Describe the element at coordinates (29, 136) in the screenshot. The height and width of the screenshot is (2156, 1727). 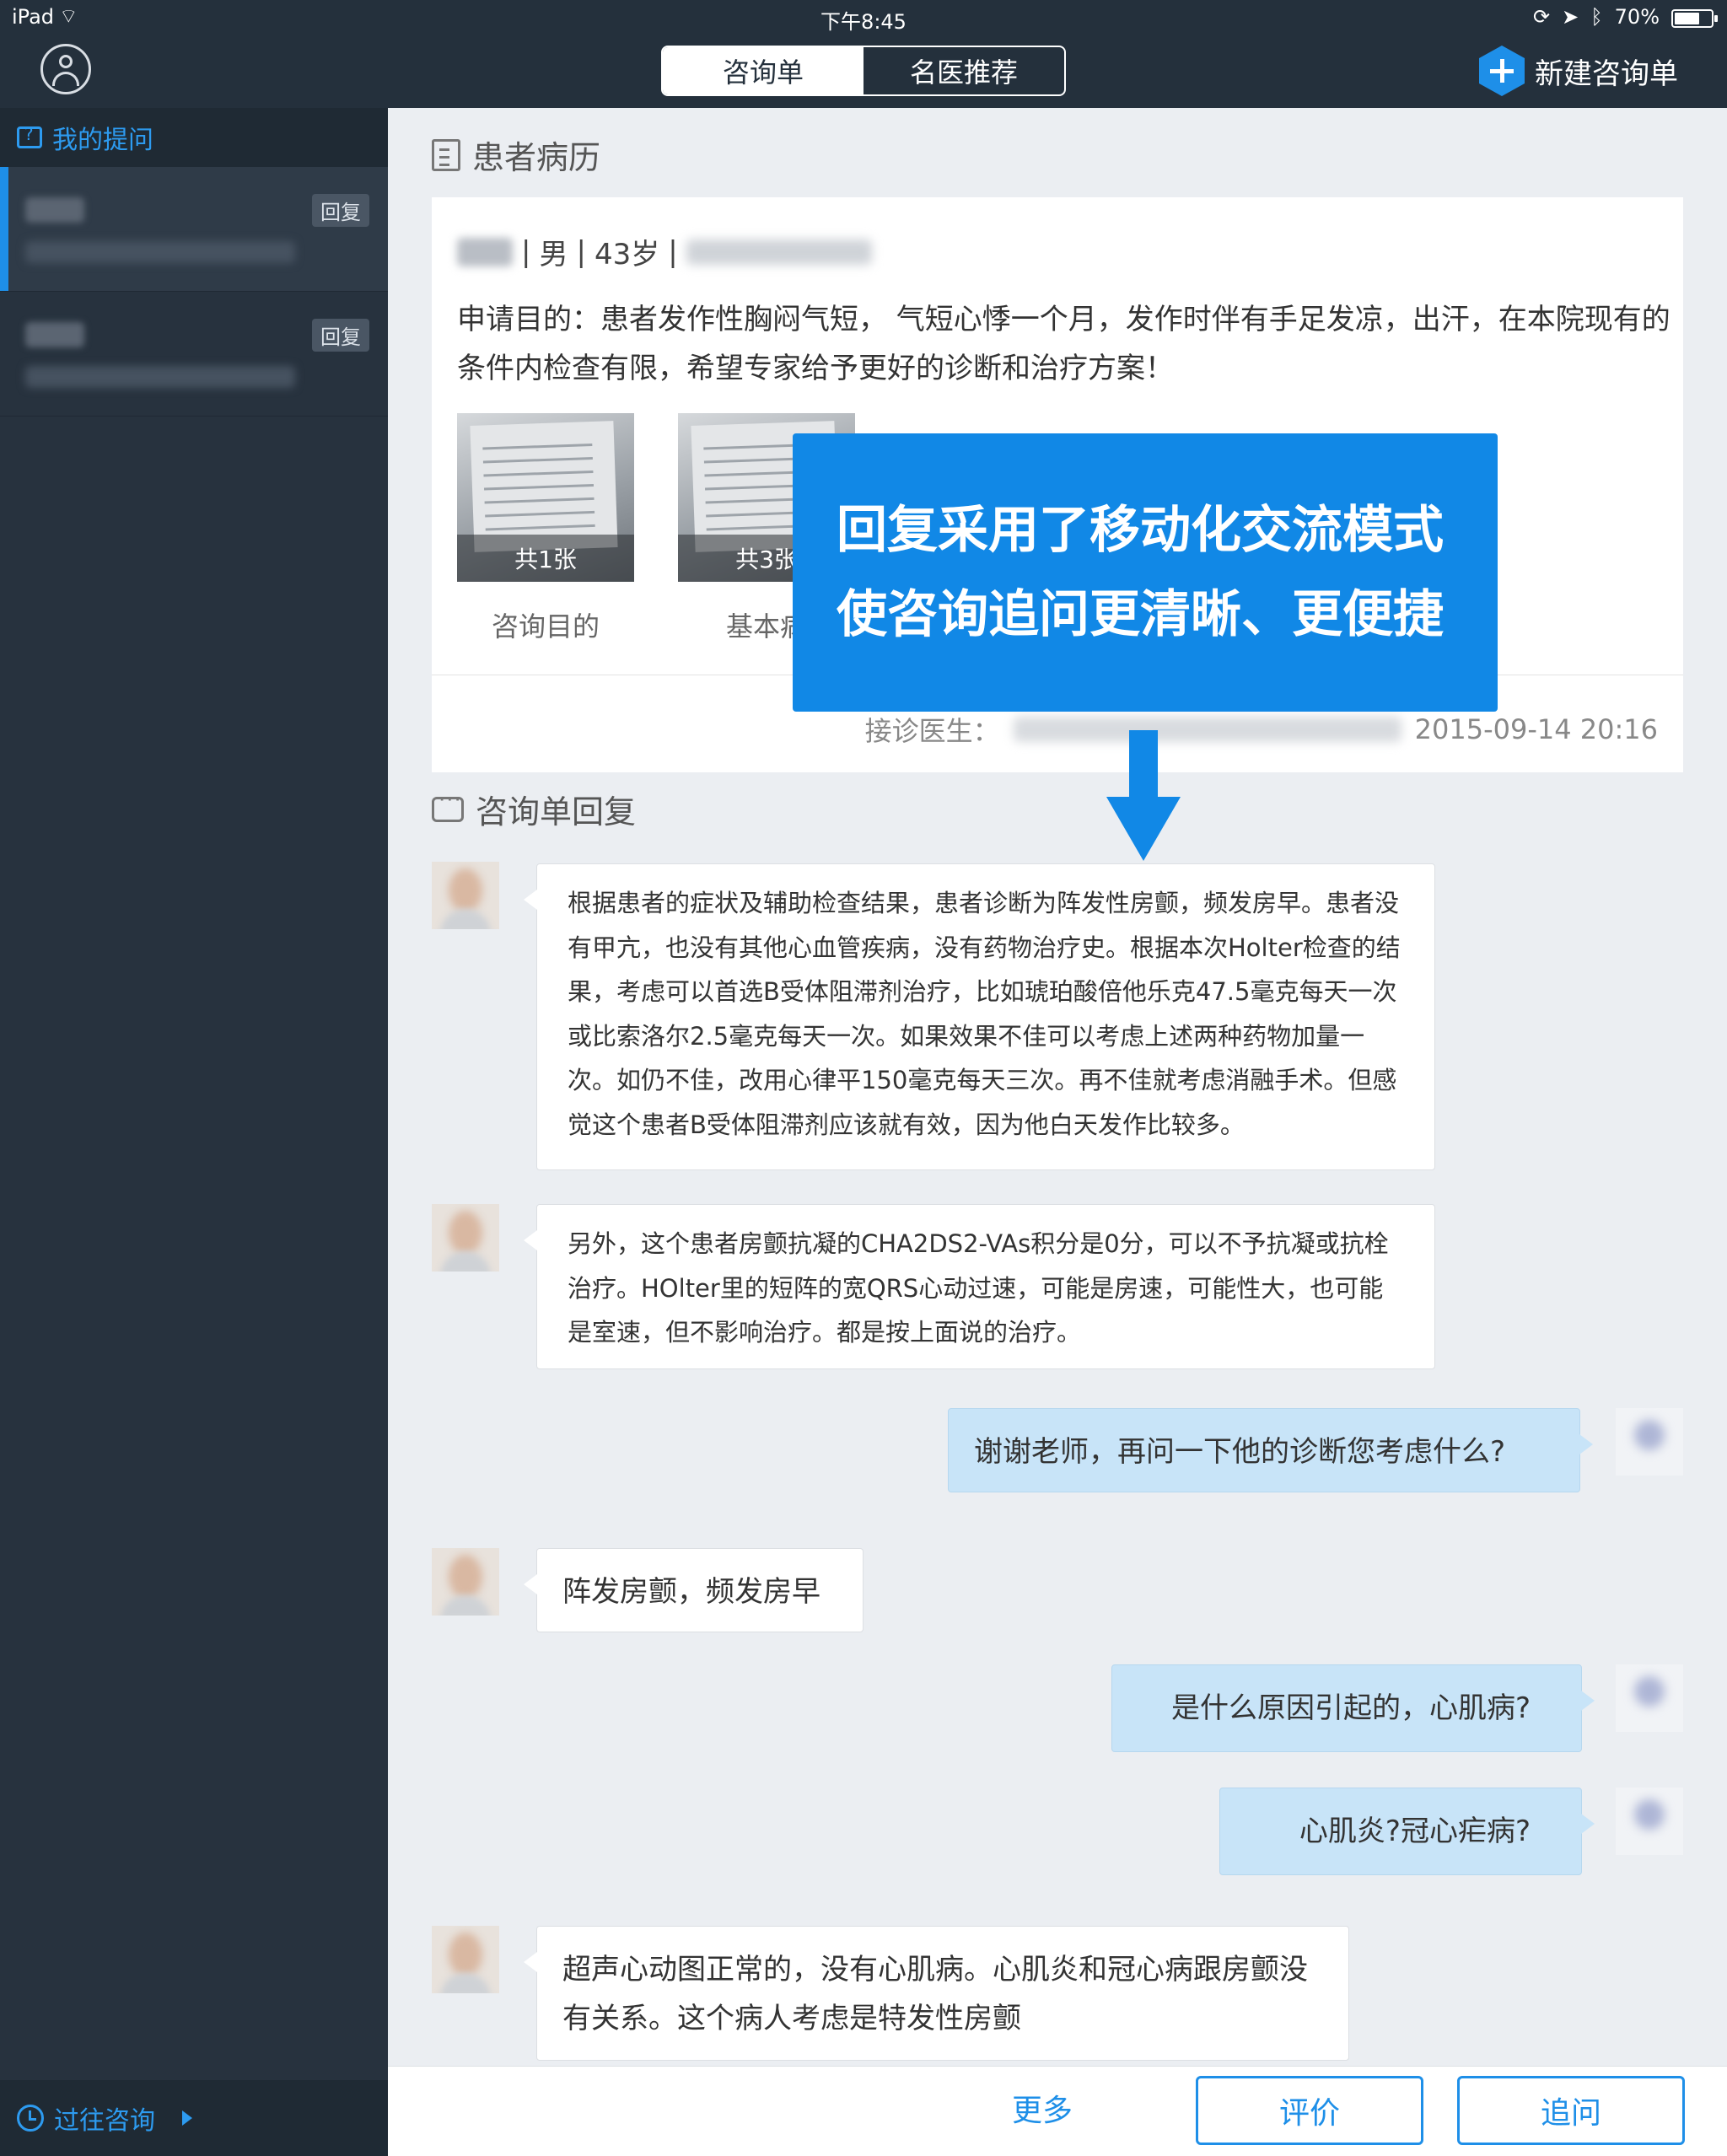
I see `question-bubble-icon` at that location.